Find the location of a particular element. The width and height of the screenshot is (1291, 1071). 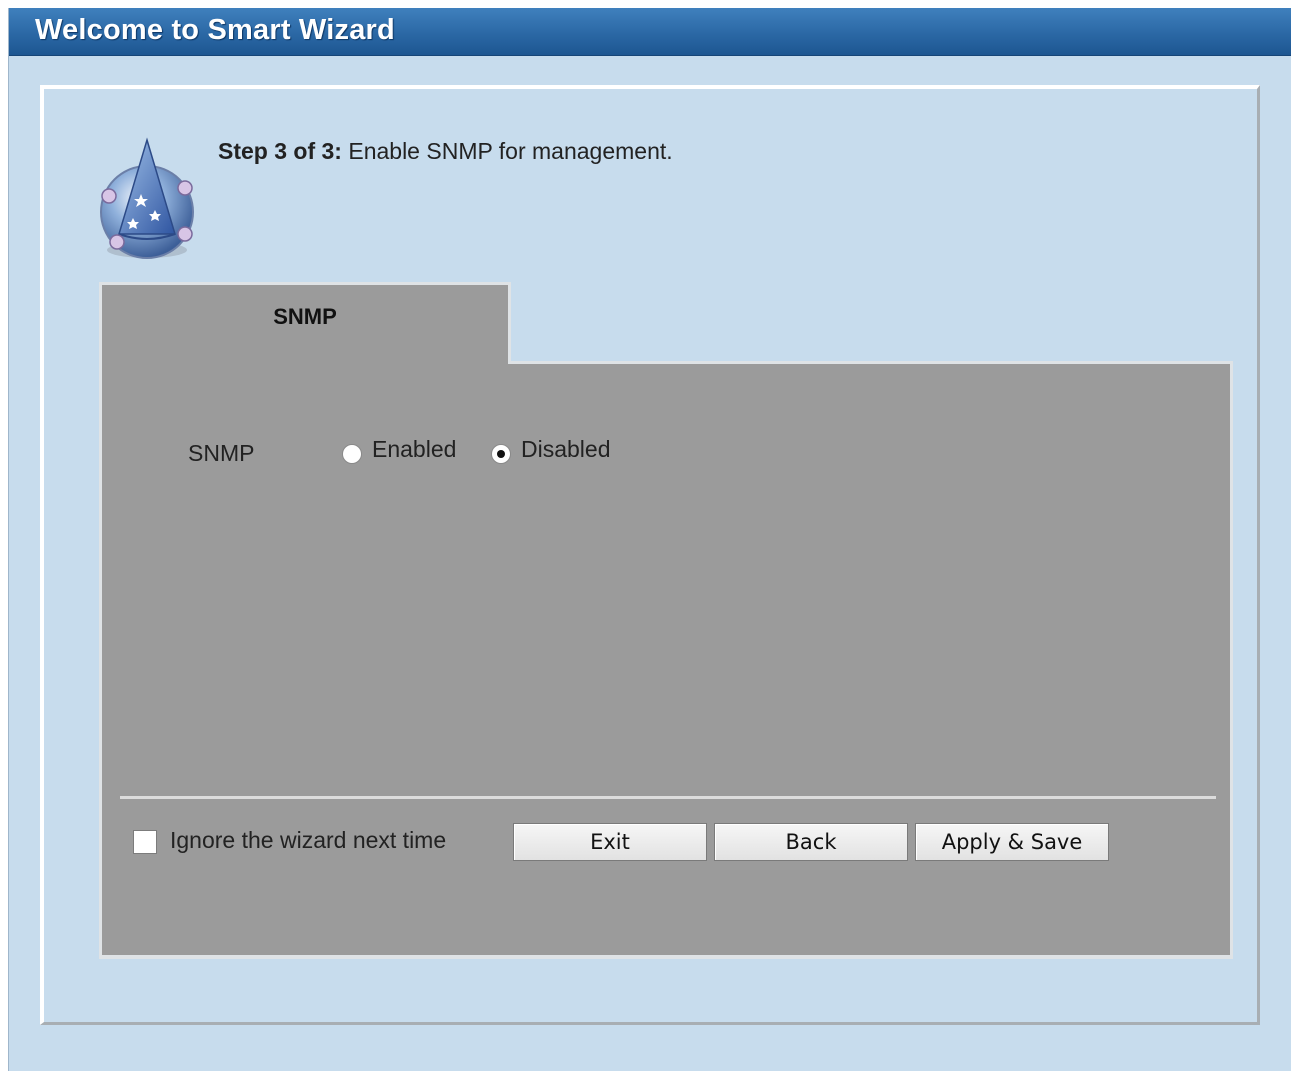

back-button: Back is located at coordinates (811, 842).